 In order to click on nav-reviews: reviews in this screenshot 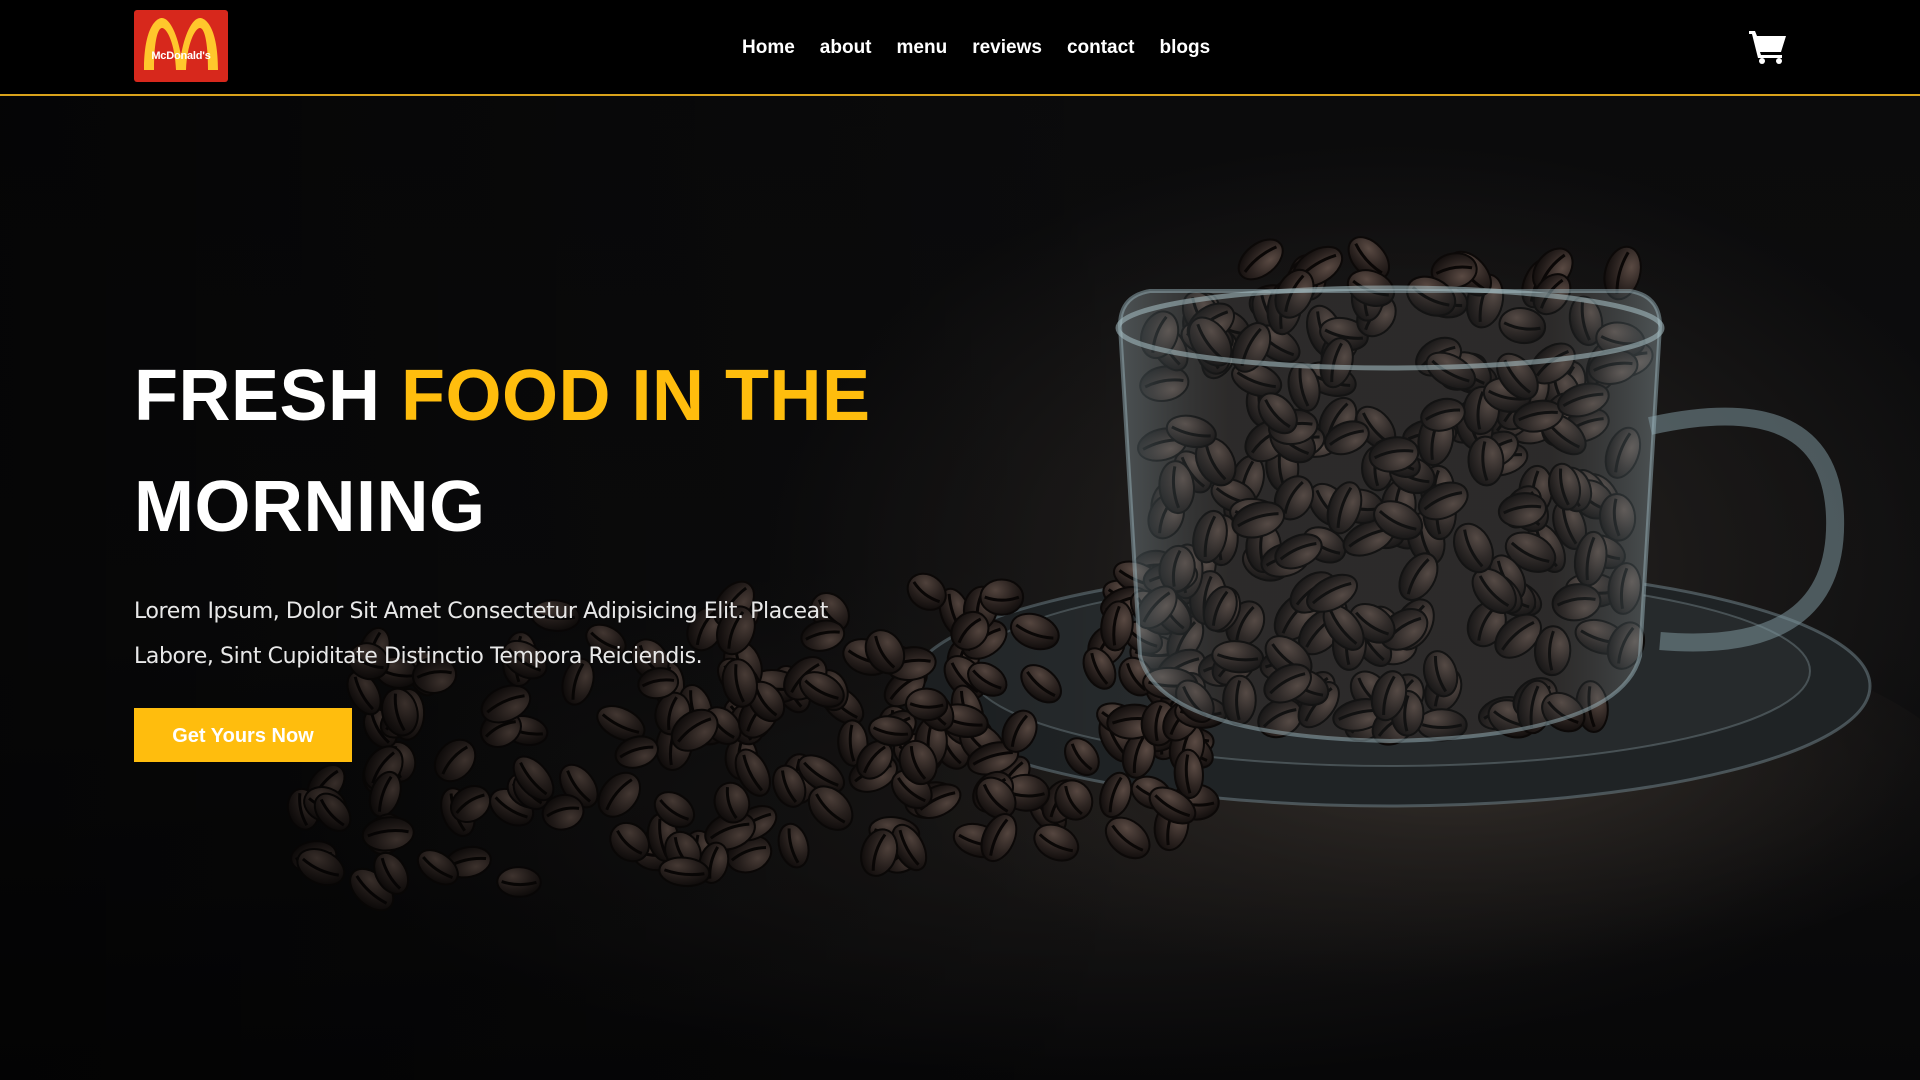, I will do `click(1007, 48)`.